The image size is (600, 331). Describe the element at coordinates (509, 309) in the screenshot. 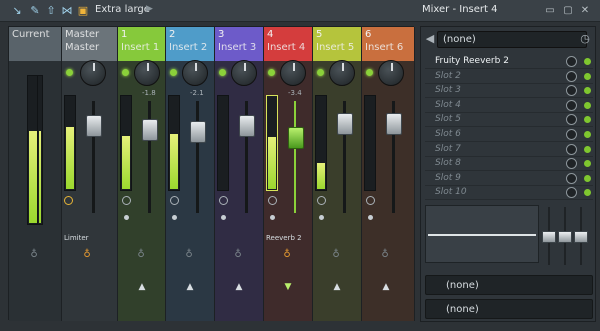

I see `output-select: (none)` at that location.